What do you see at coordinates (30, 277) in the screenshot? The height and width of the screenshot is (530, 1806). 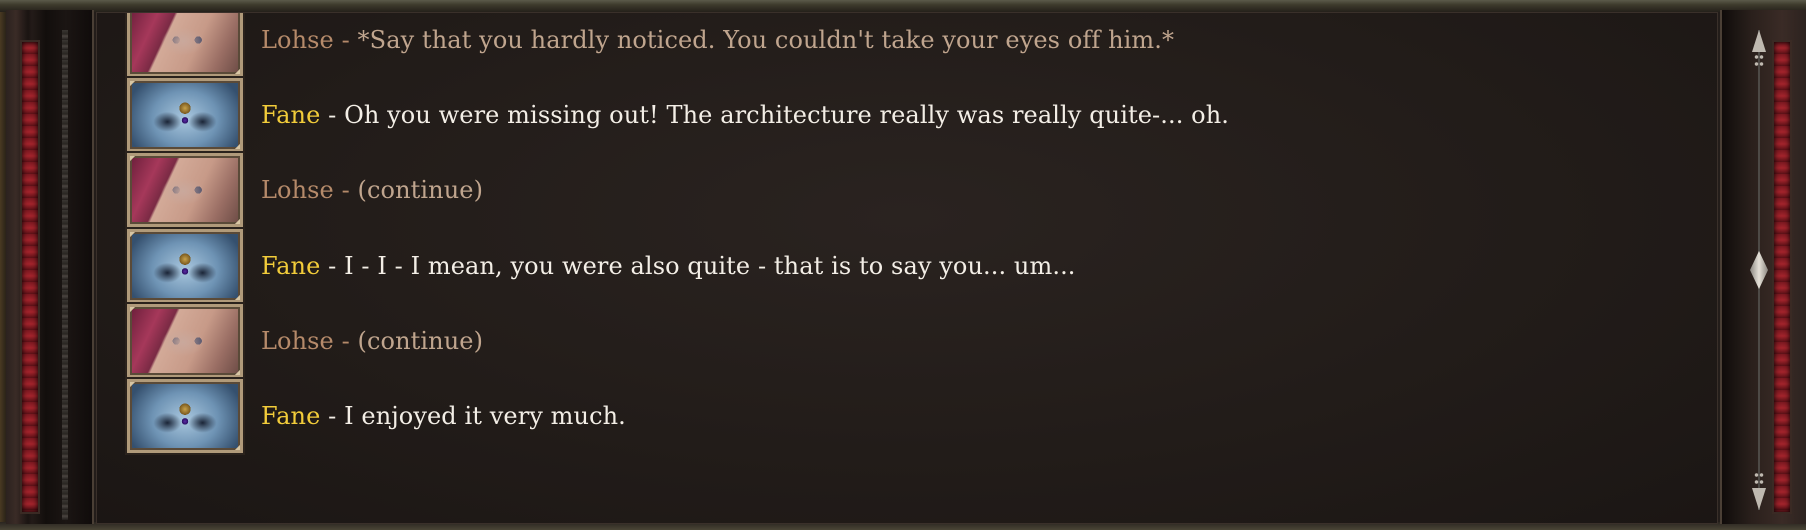 I see `left-red-ornament` at bounding box center [30, 277].